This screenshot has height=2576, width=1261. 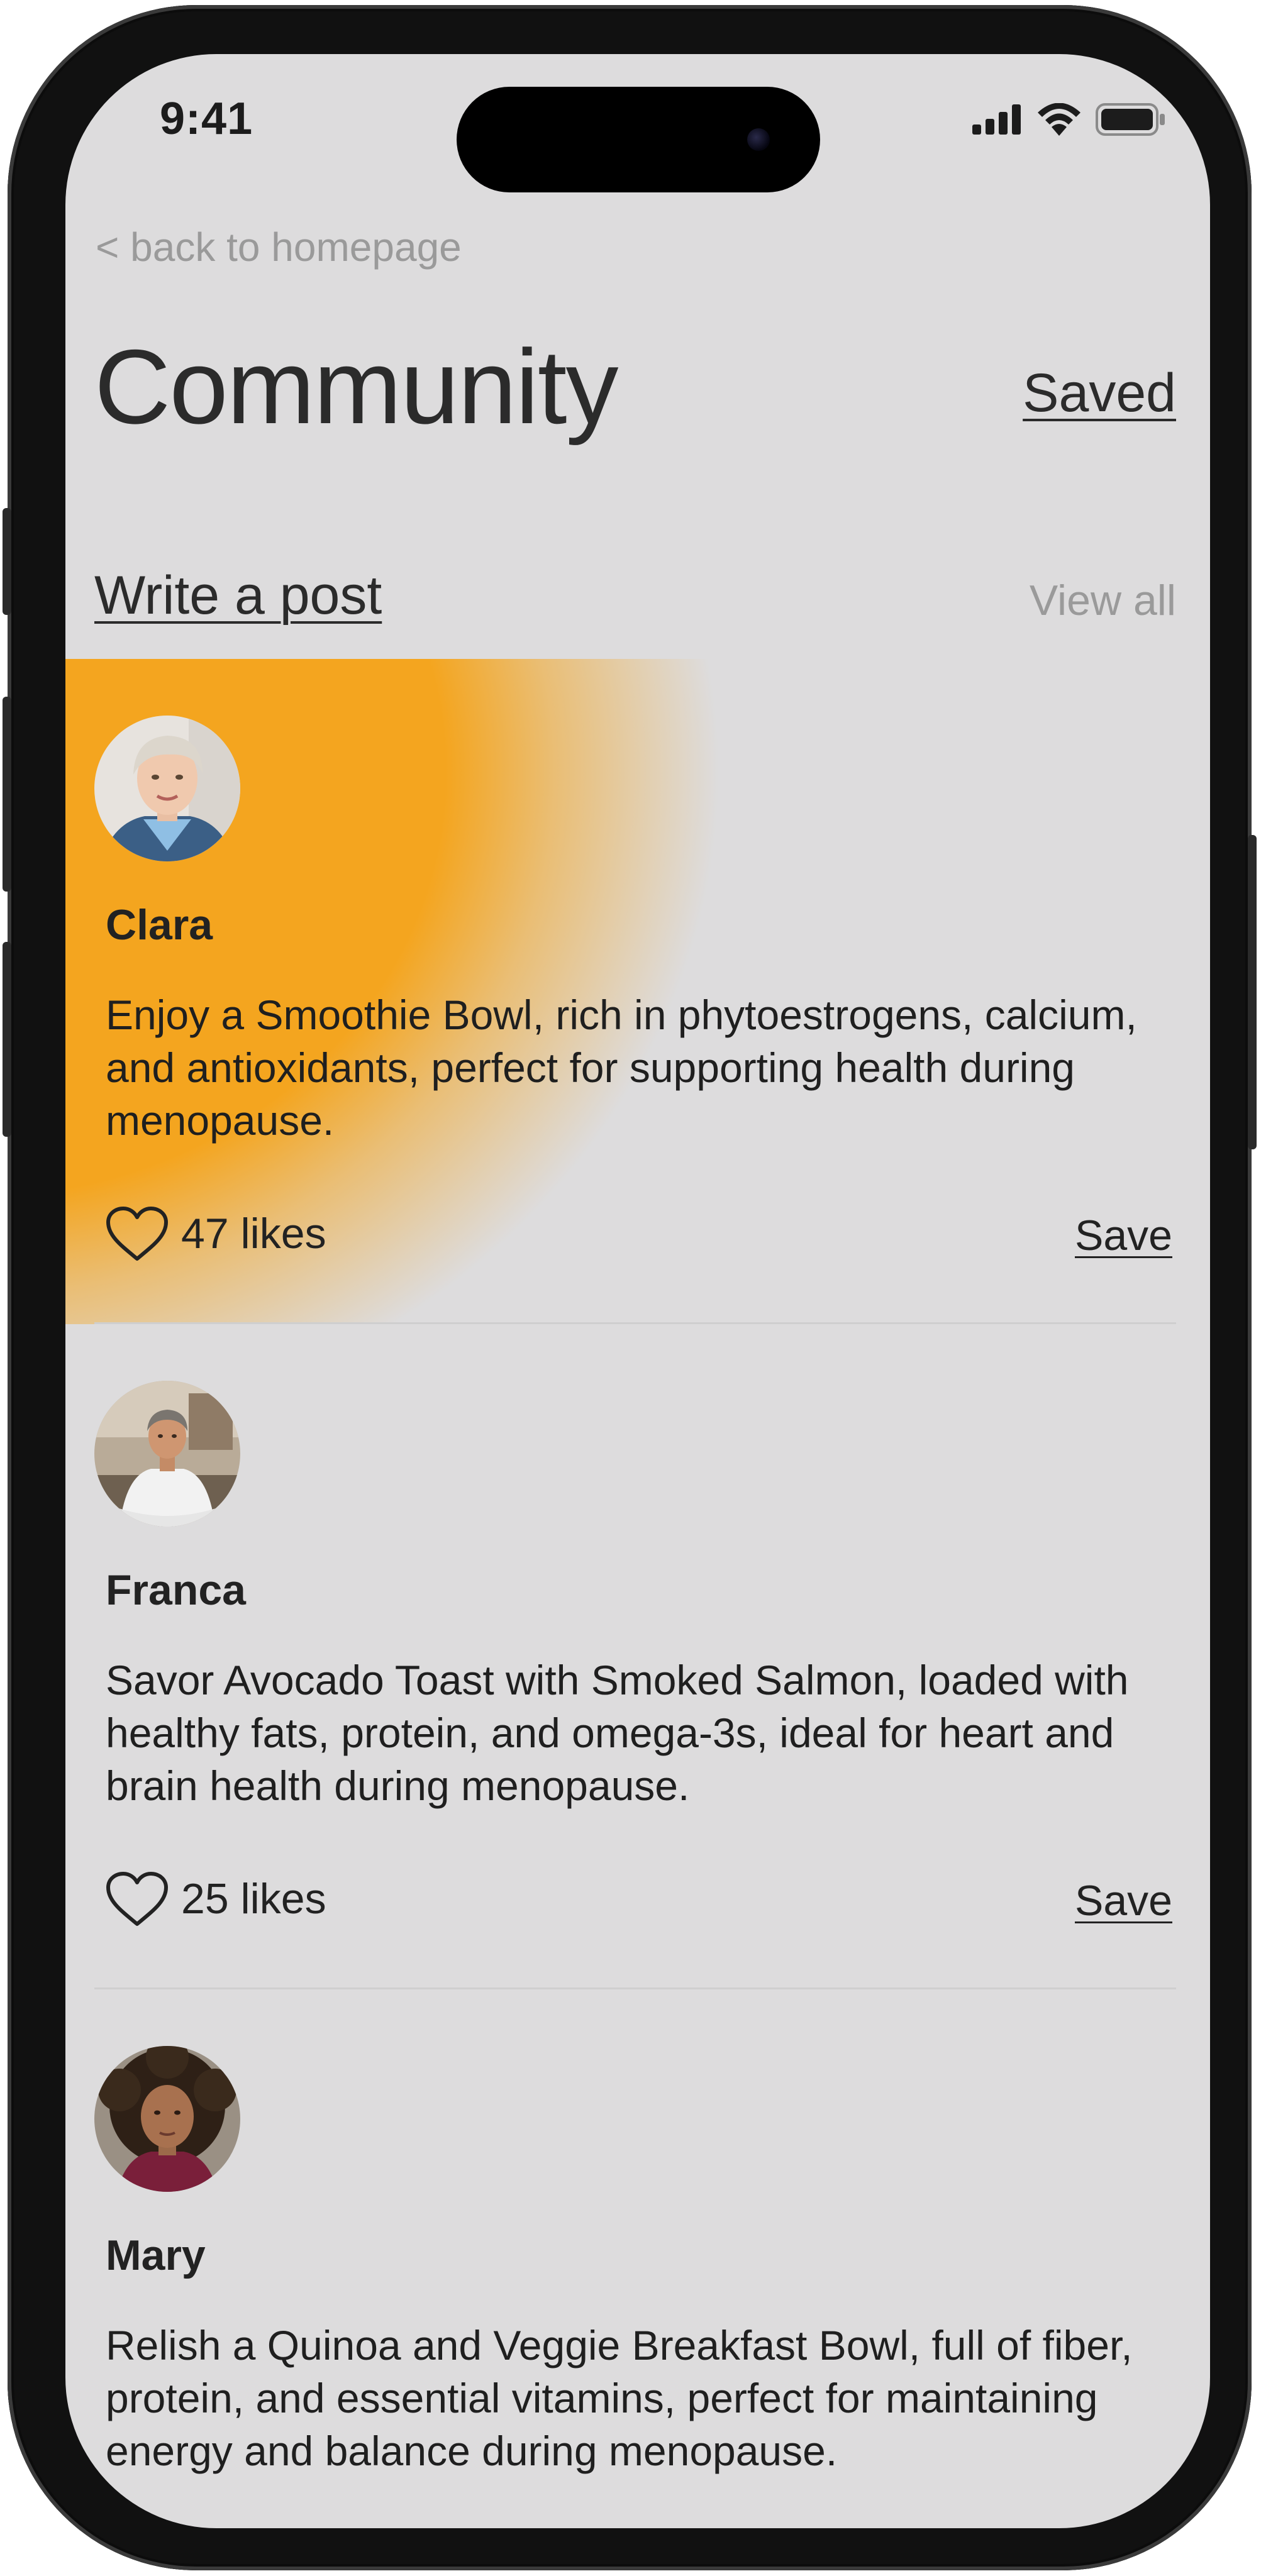 I want to click on saved-link: Saved, so click(x=1099, y=393).